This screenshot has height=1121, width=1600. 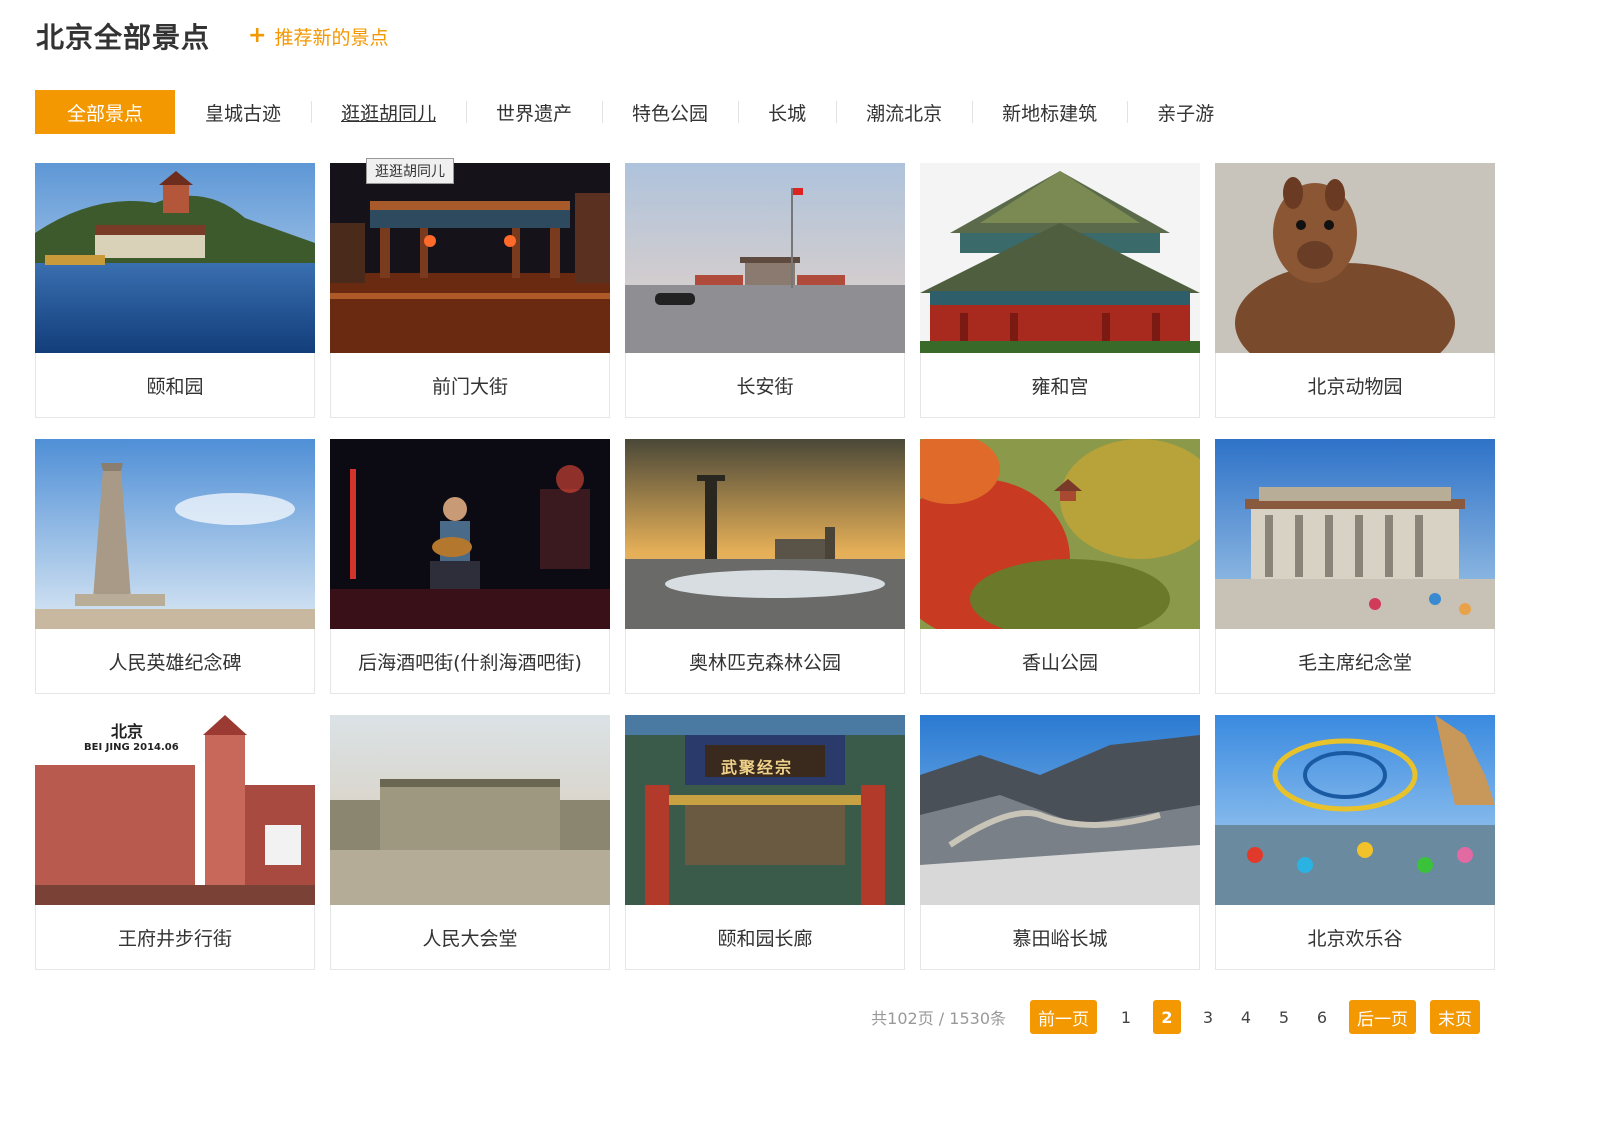 What do you see at coordinates (1208, 1017) in the screenshot?
I see `page-number: 3` at bounding box center [1208, 1017].